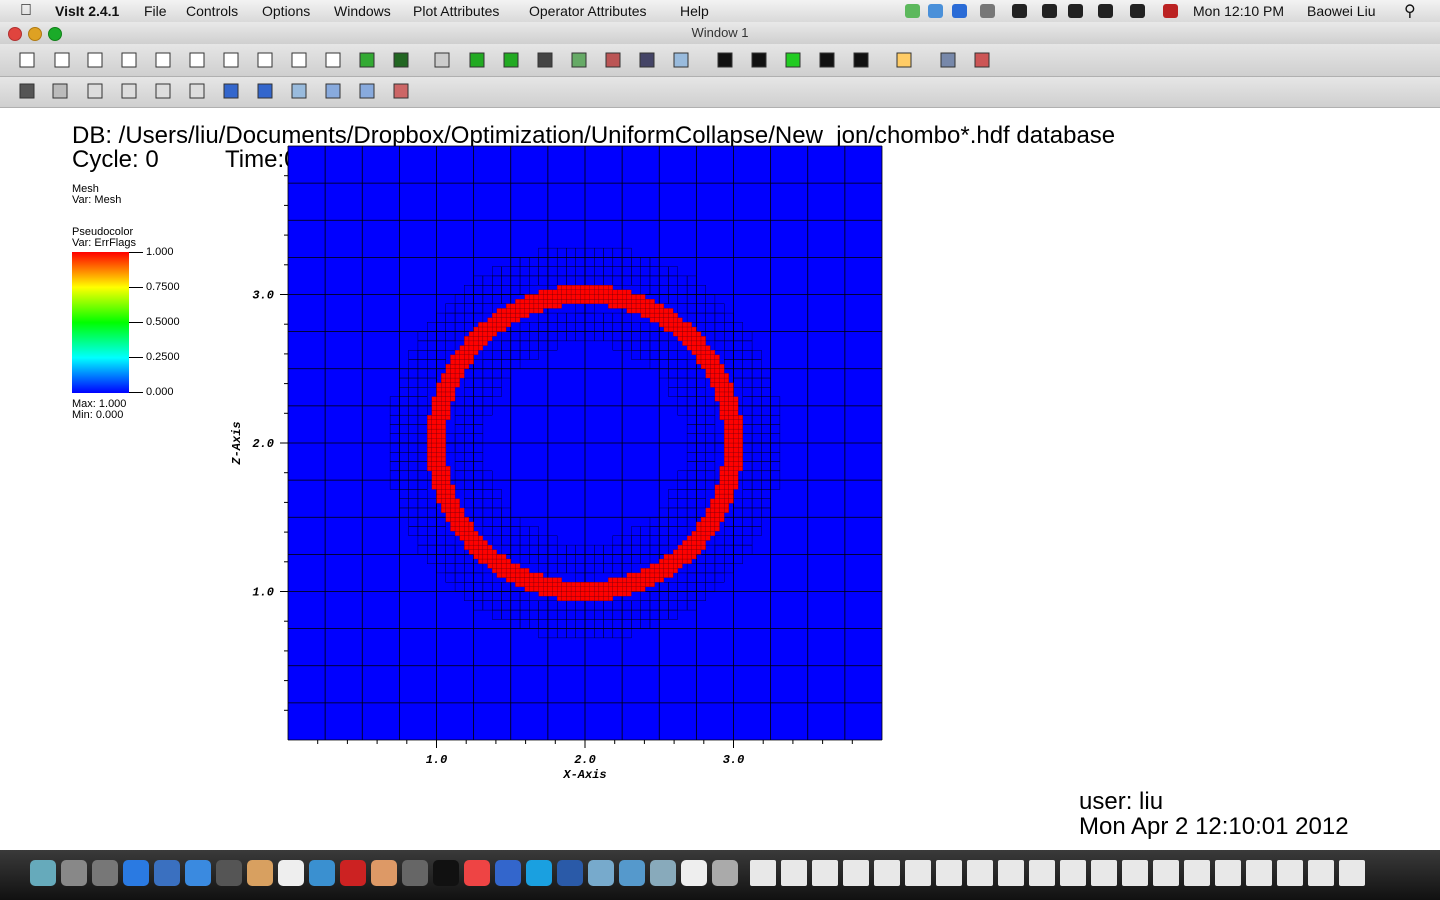 The height and width of the screenshot is (900, 1440). What do you see at coordinates (415, 873) in the screenshot?
I see `dvd-icon` at bounding box center [415, 873].